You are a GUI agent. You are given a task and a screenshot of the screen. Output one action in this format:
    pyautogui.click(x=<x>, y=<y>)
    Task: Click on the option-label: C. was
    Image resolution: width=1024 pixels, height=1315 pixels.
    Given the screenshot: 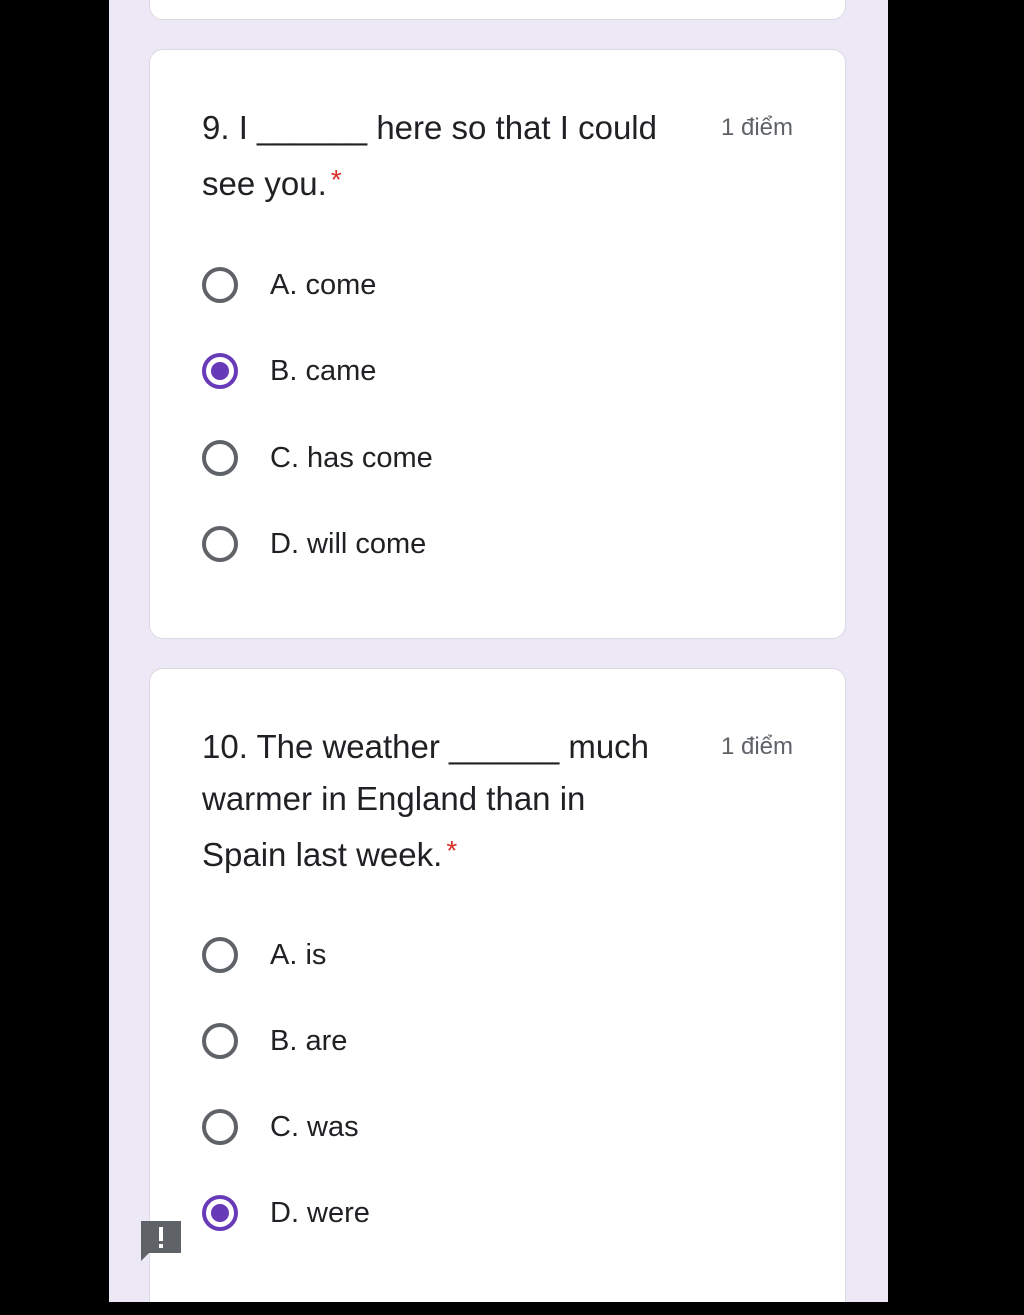 What is the action you would take?
    pyautogui.click(x=314, y=1126)
    